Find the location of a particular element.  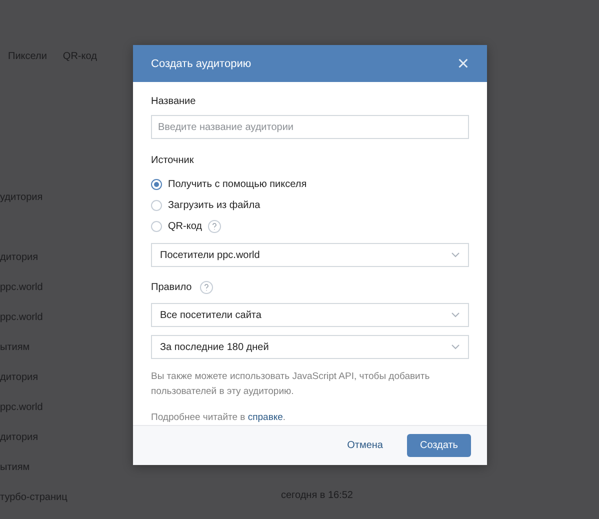

input-field: Введите название аудитории is located at coordinates (310, 127).